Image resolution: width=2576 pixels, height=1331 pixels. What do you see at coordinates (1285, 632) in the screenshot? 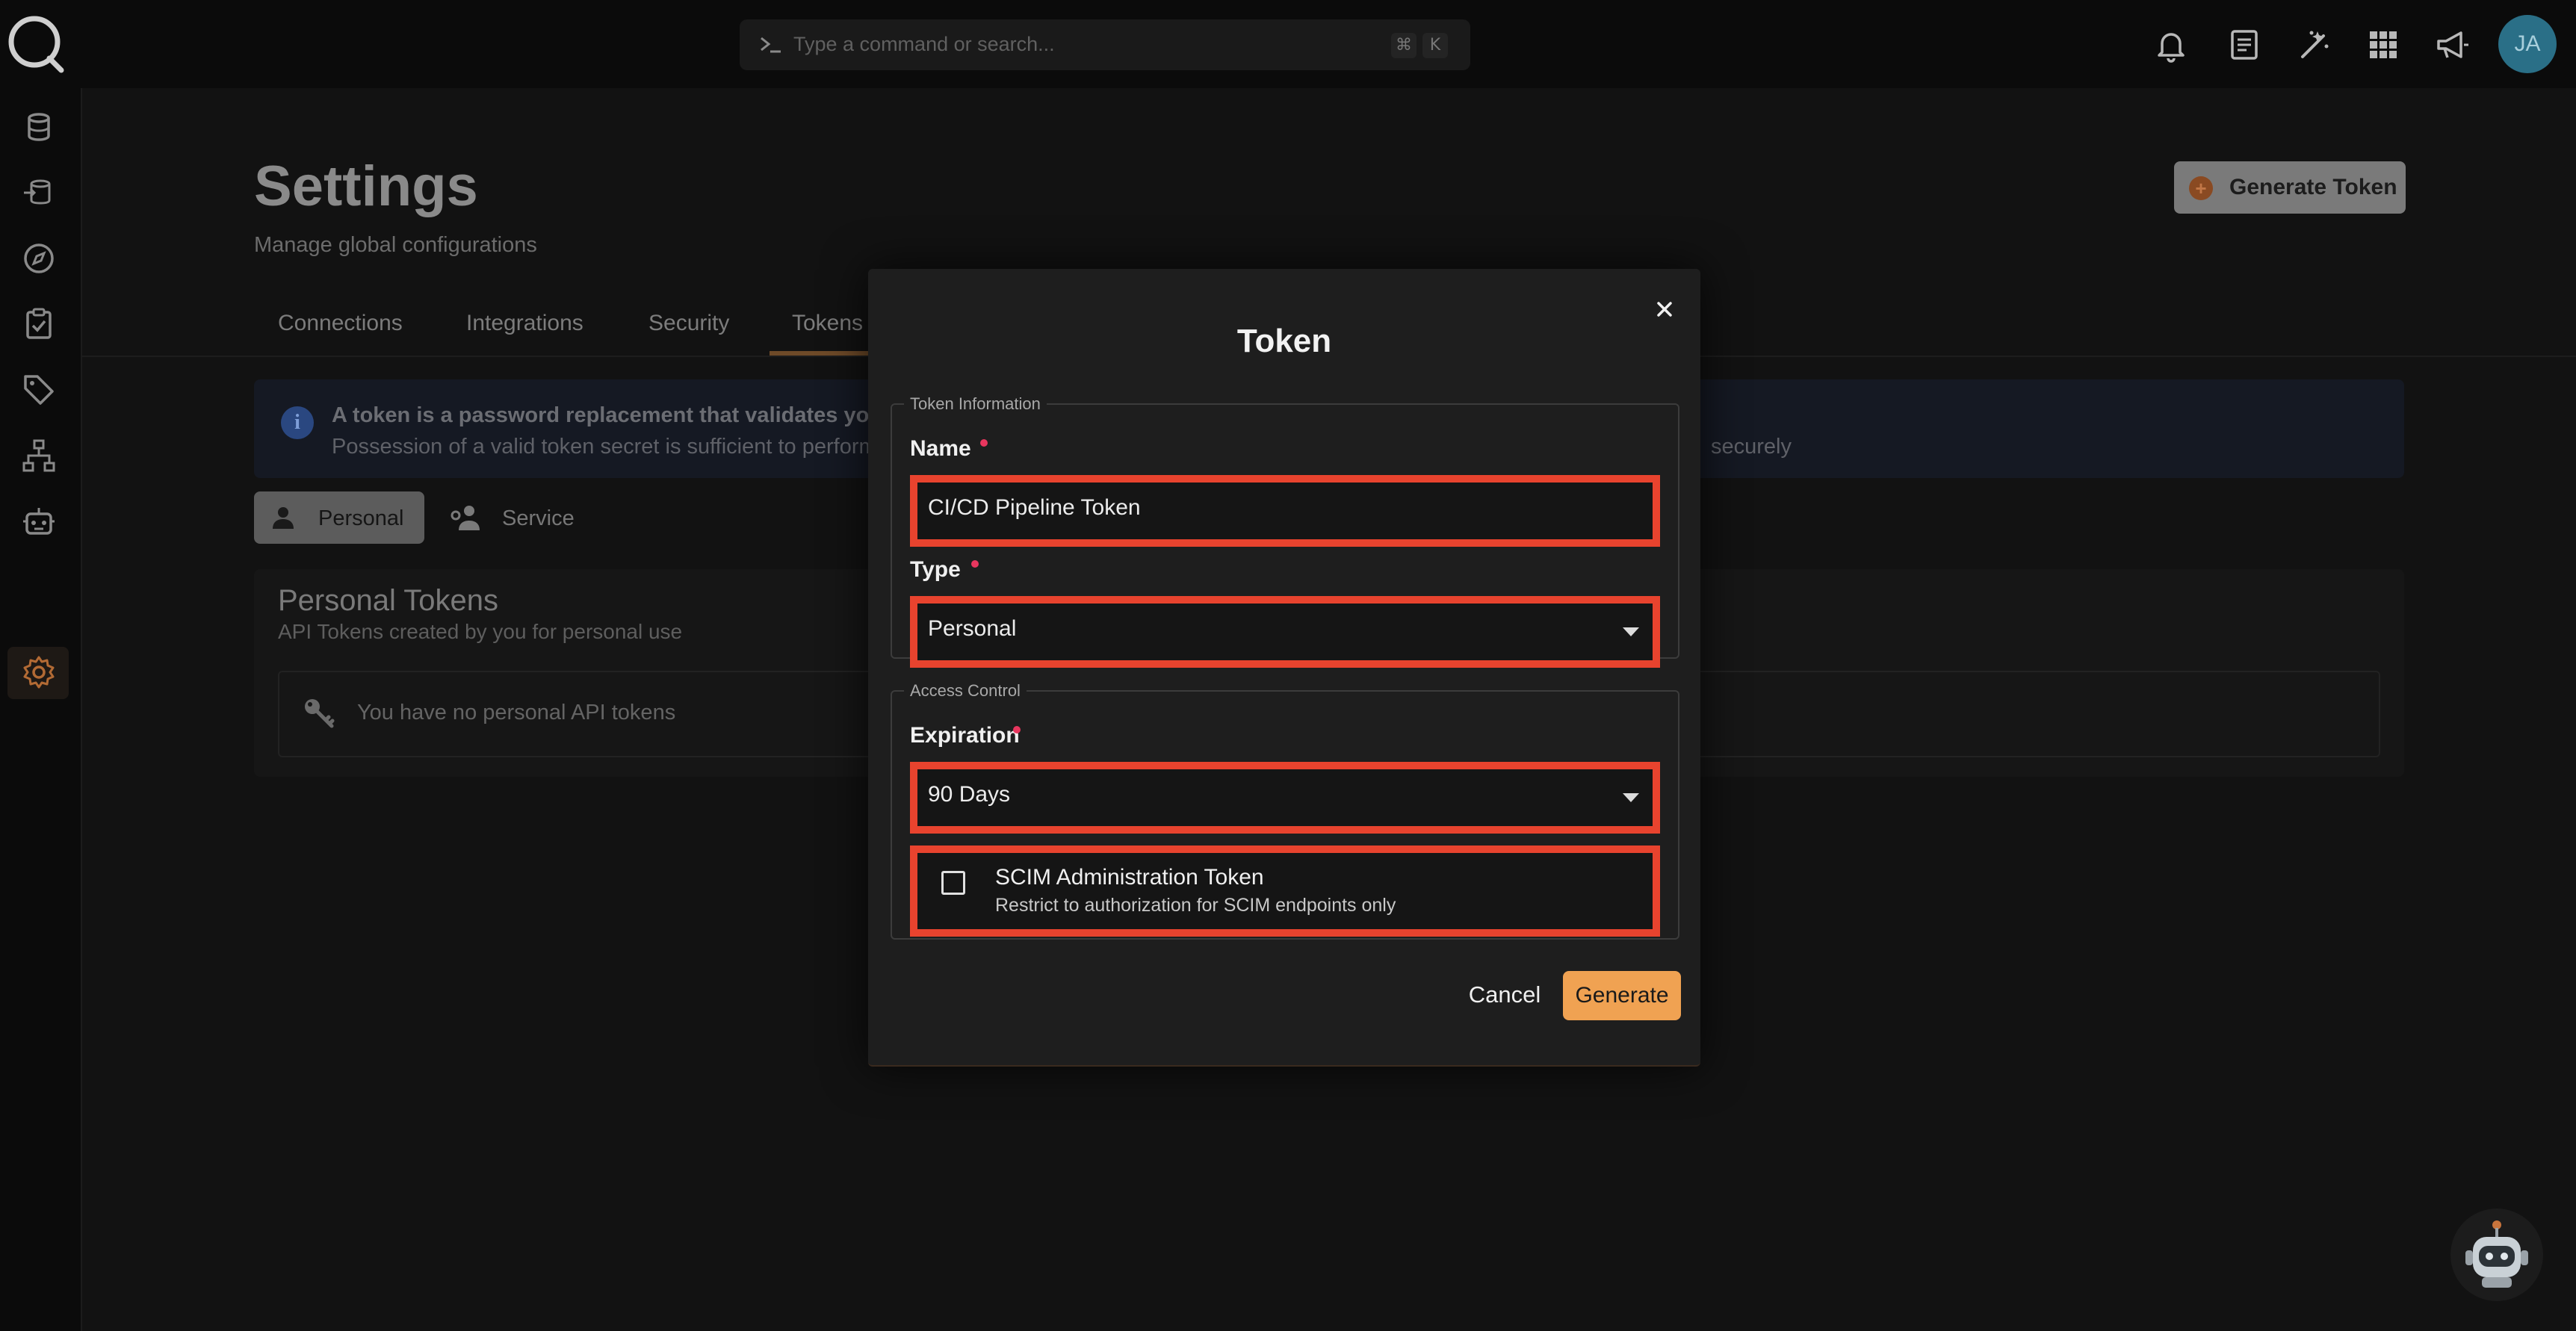
I see `type-select: Personal` at bounding box center [1285, 632].